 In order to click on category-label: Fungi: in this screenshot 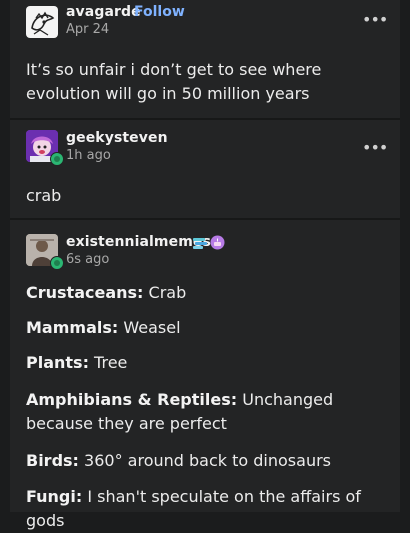, I will do `click(54, 496)`.